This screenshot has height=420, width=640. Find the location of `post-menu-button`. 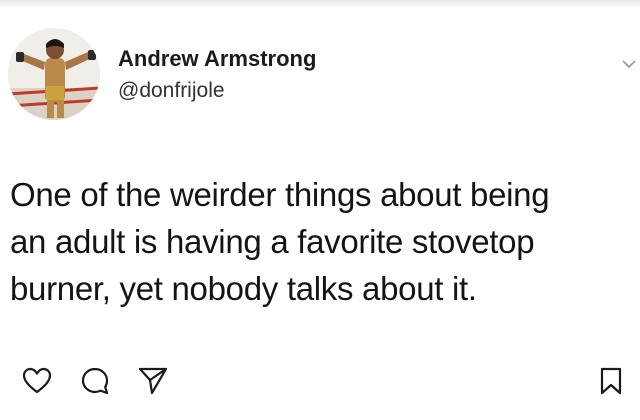

post-menu-button is located at coordinates (629, 62).